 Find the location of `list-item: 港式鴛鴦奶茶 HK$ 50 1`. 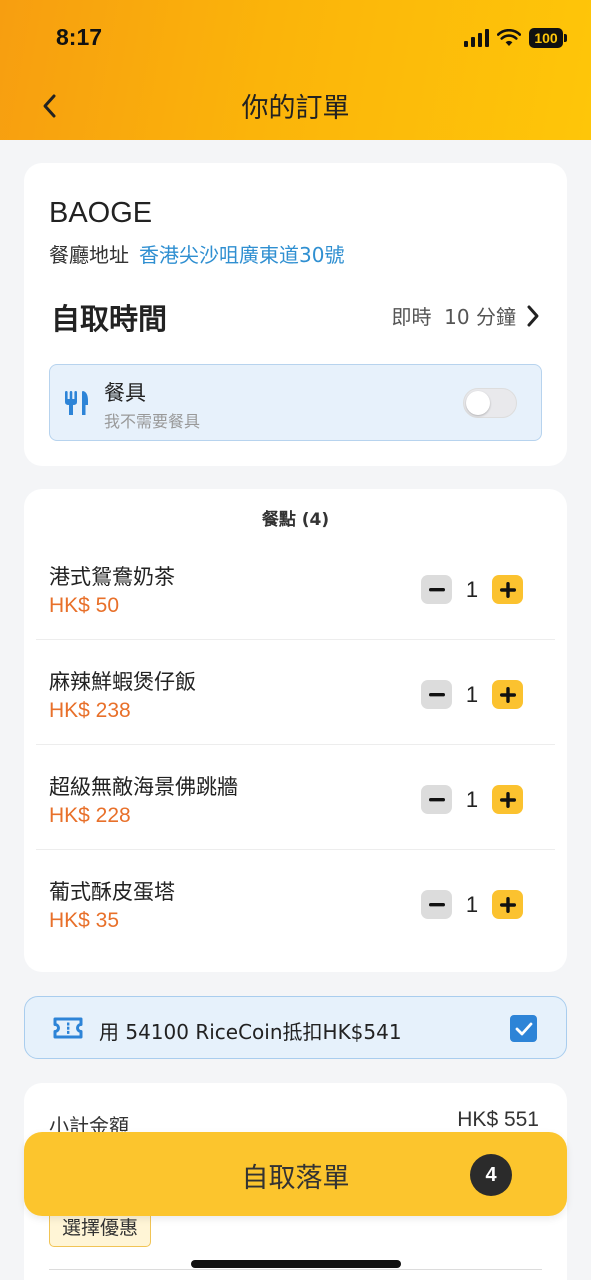

list-item: 港式鴛鴦奶茶 HK$ 50 1 is located at coordinates (295, 587).